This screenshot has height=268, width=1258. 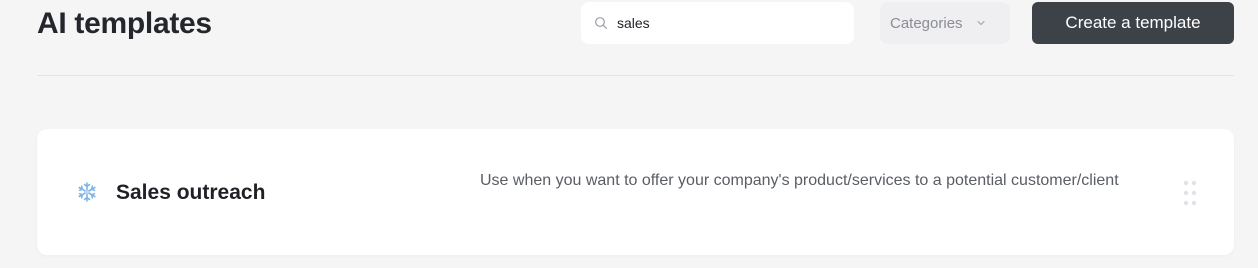 I want to click on drag-handle-icon, so click(x=1190, y=193).